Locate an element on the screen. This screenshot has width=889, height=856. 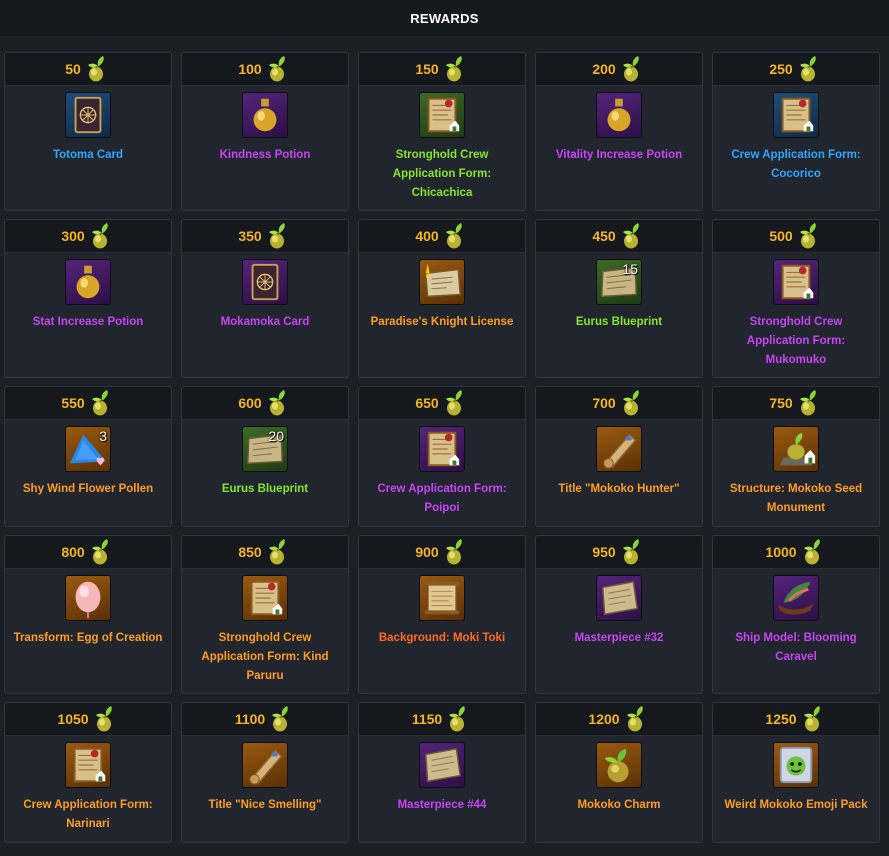
reward-points: 1050 is located at coordinates (73, 719).